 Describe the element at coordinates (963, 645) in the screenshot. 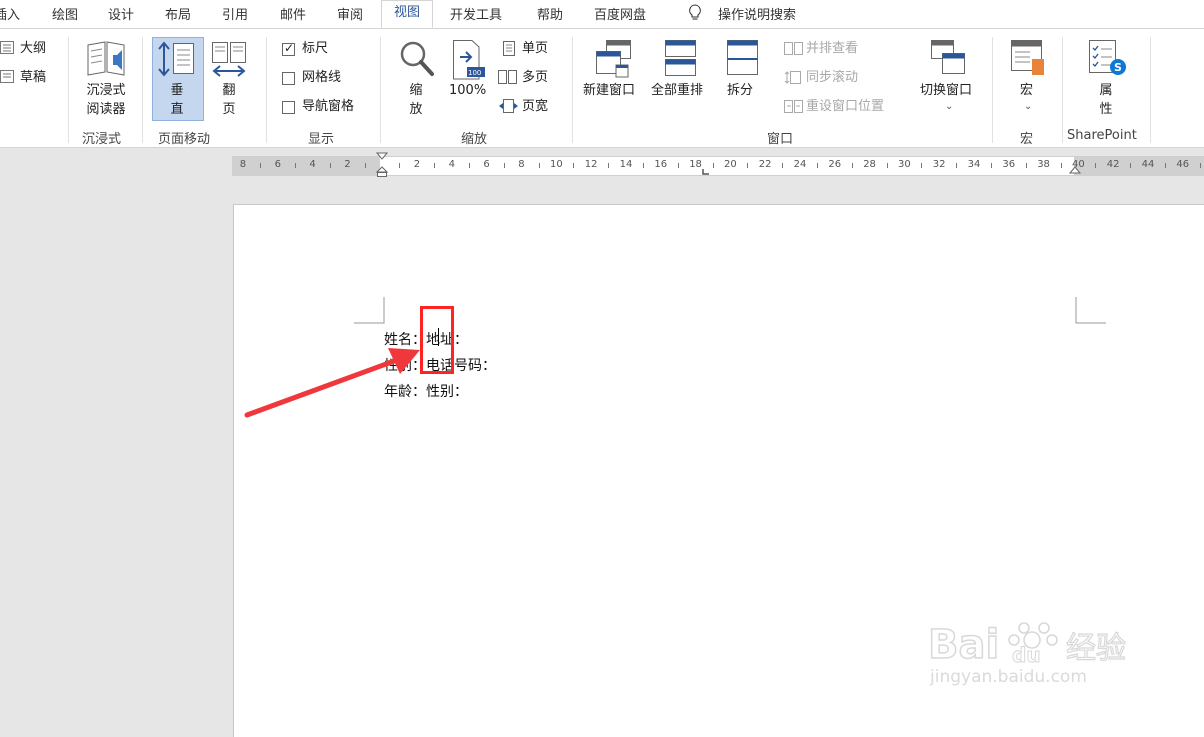

I see `svg-text: Bai` at that location.